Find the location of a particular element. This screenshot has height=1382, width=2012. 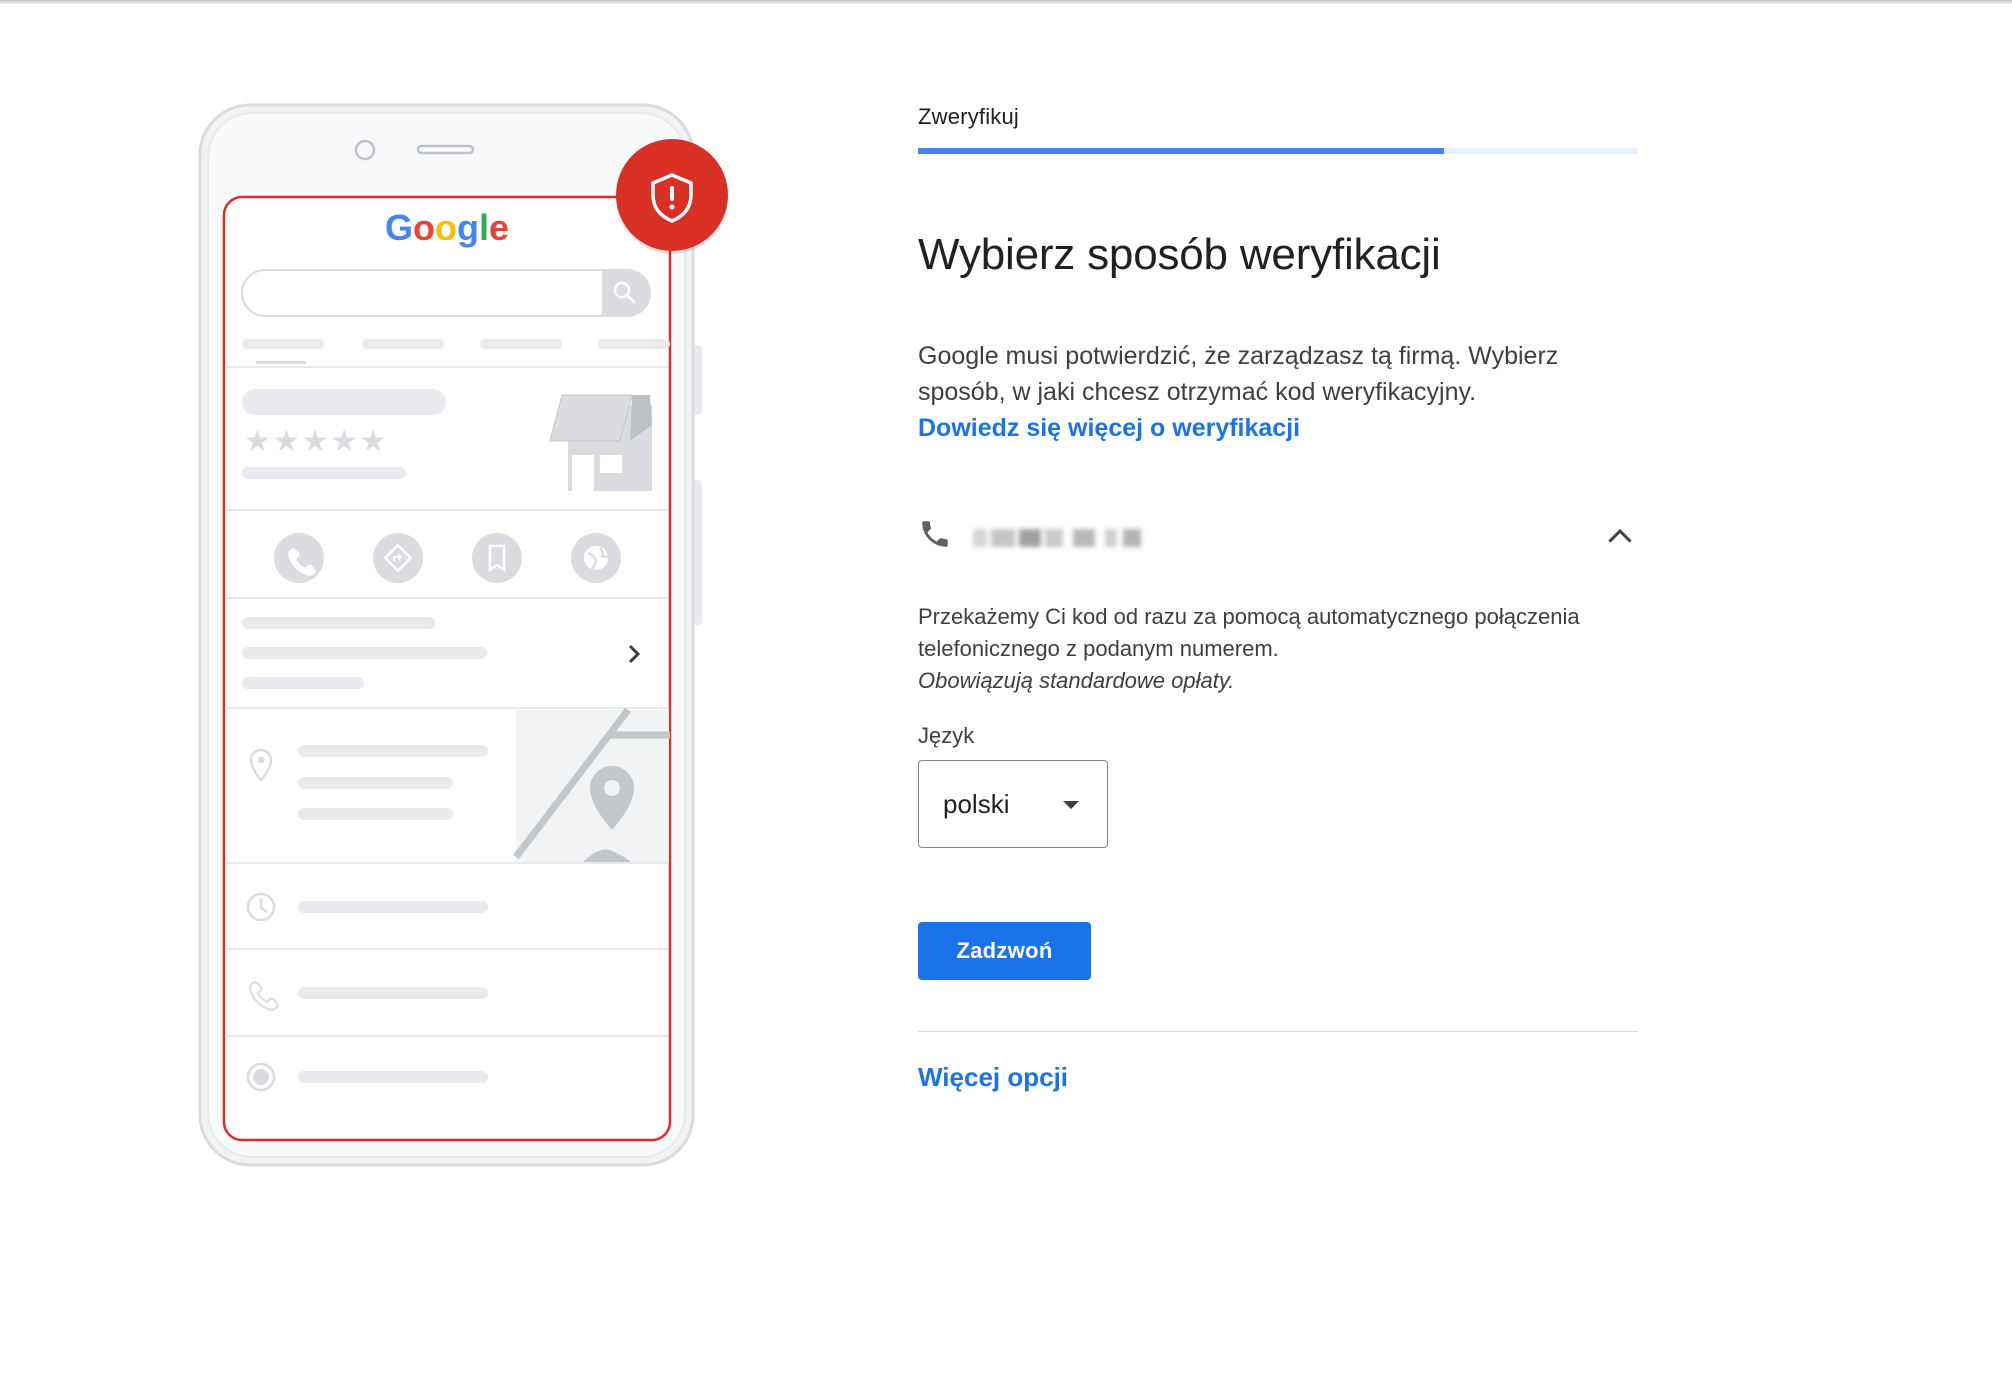

language-select: polski is located at coordinates (1013, 804).